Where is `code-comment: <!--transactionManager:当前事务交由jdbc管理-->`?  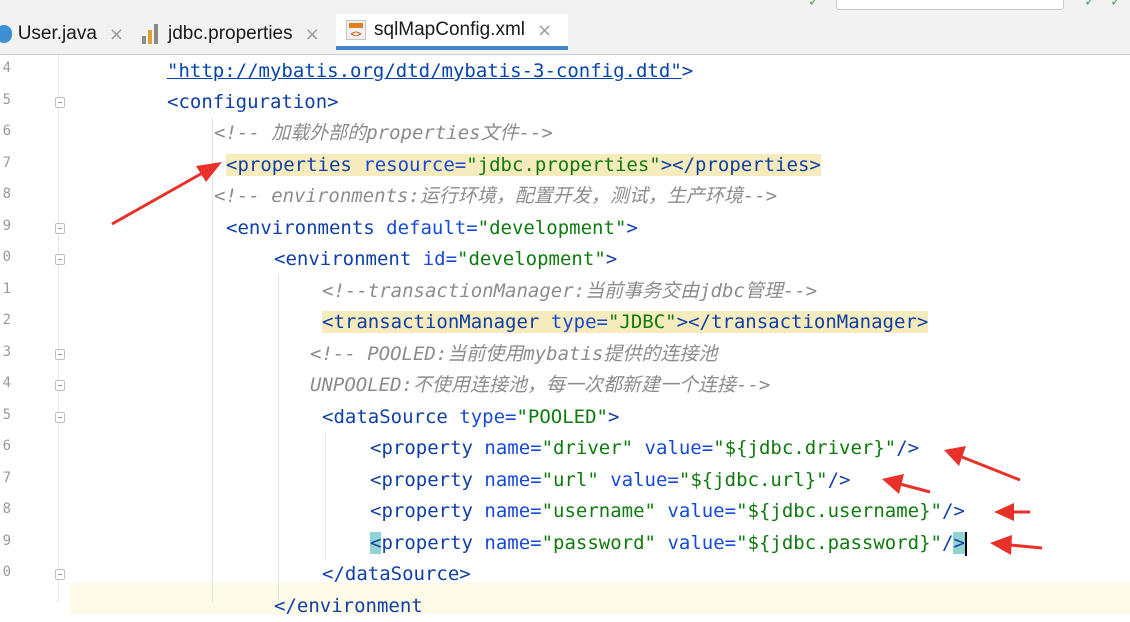 code-comment: <!--transactionManager:当前事务交由jdbc管理--> is located at coordinates (570, 291).